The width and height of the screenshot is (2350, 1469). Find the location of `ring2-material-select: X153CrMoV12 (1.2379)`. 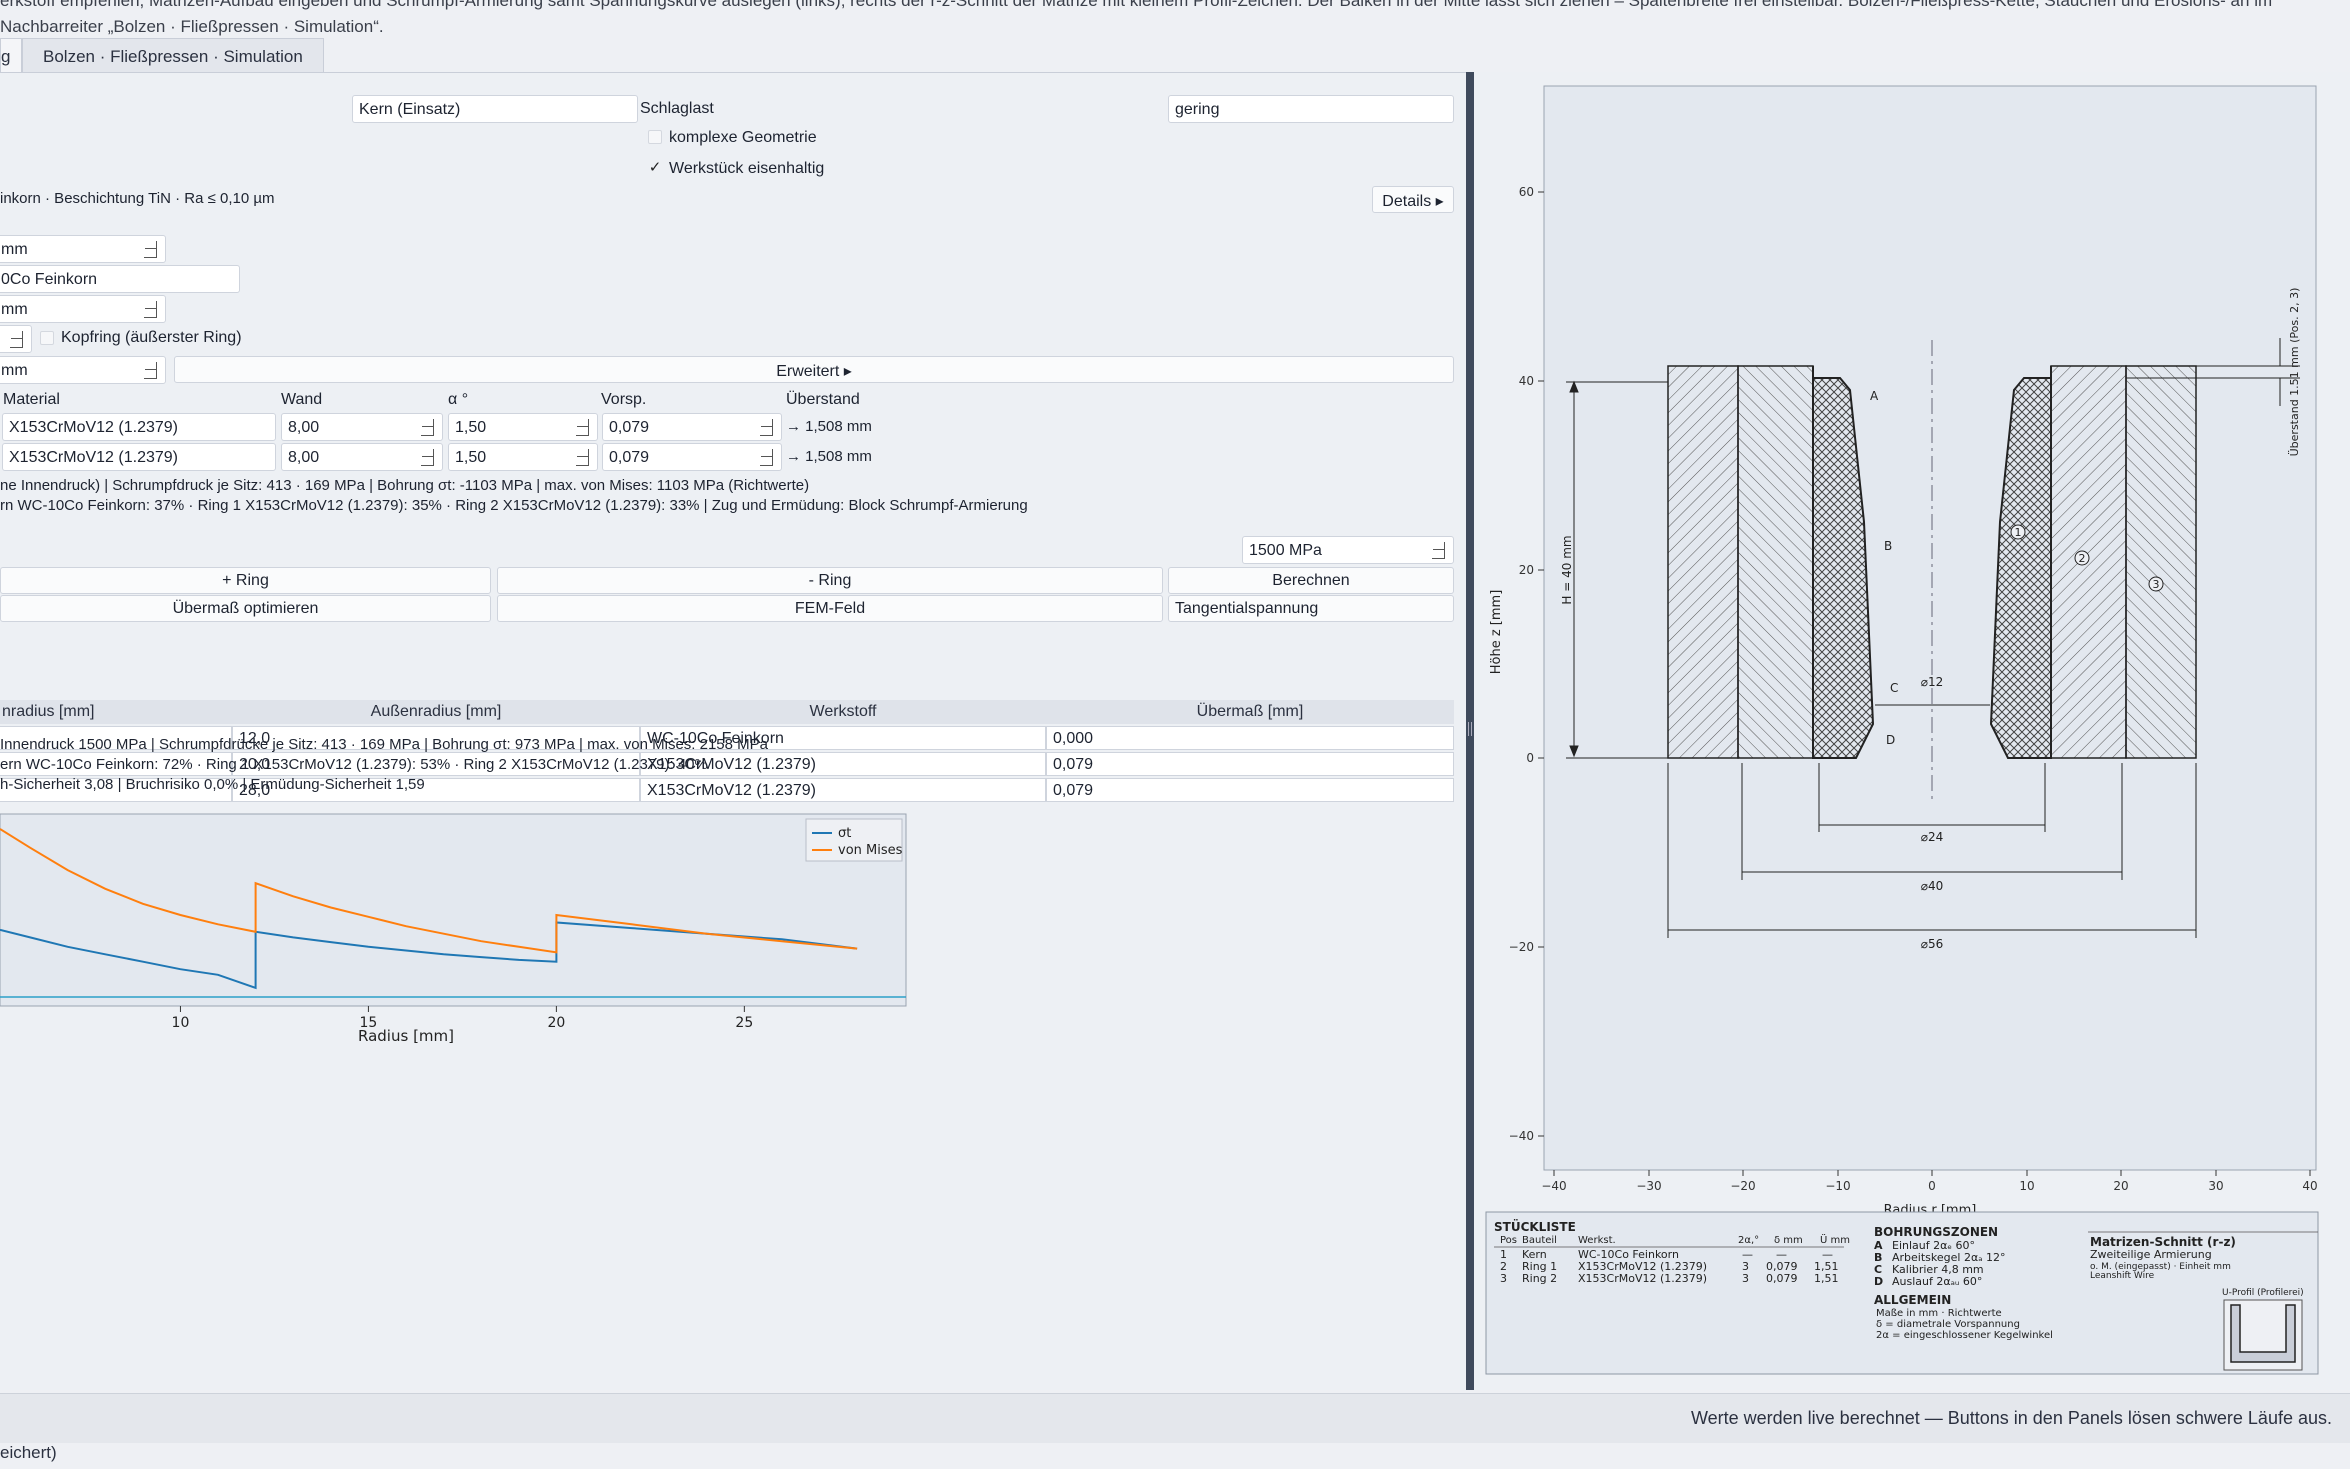

ring2-material-select: X153CrMoV12 (1.2379) is located at coordinates (139, 457).